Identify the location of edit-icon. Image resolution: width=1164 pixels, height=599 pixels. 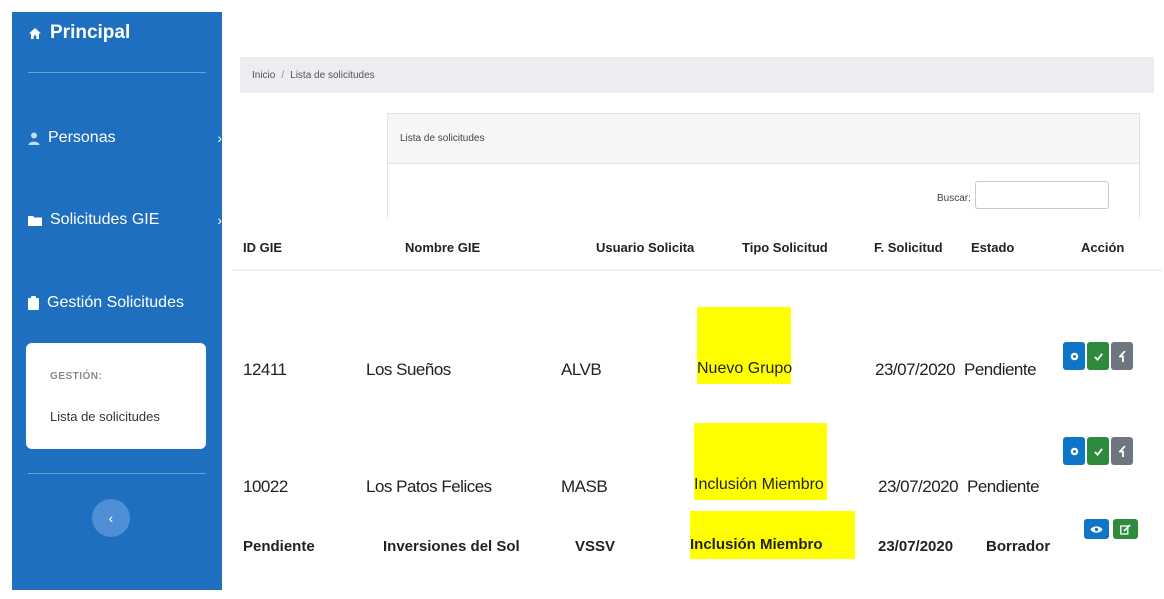
(1125, 529).